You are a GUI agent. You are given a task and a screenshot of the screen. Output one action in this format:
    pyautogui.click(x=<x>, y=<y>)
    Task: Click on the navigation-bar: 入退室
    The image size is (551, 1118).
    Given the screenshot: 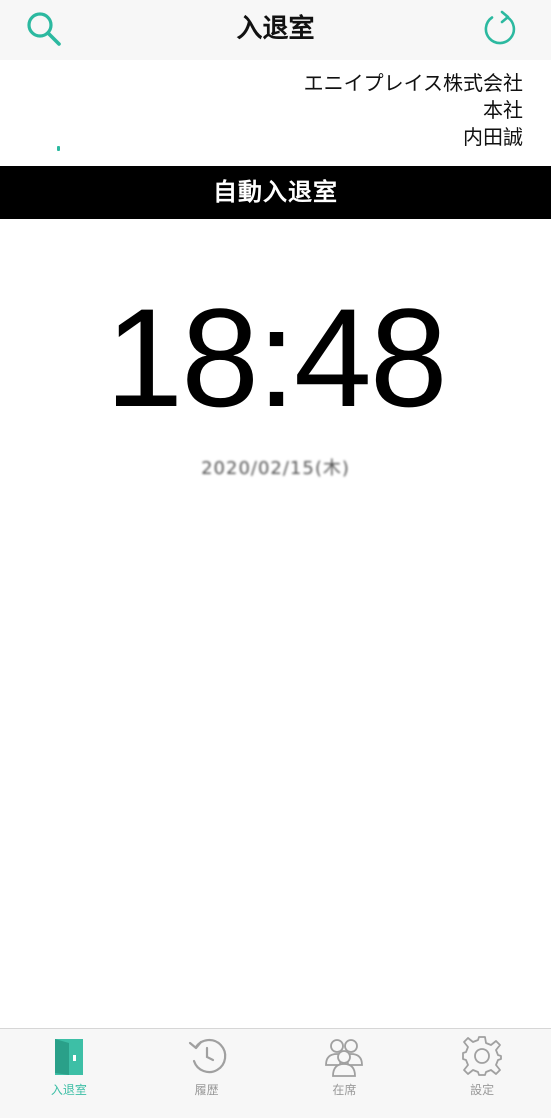 What is the action you would take?
    pyautogui.click(x=275, y=30)
    